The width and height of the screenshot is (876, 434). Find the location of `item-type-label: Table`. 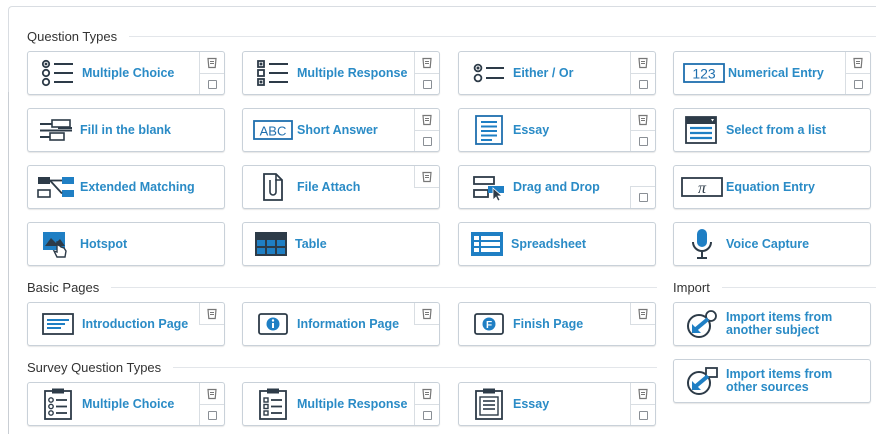

item-type-label: Table is located at coordinates (311, 243).